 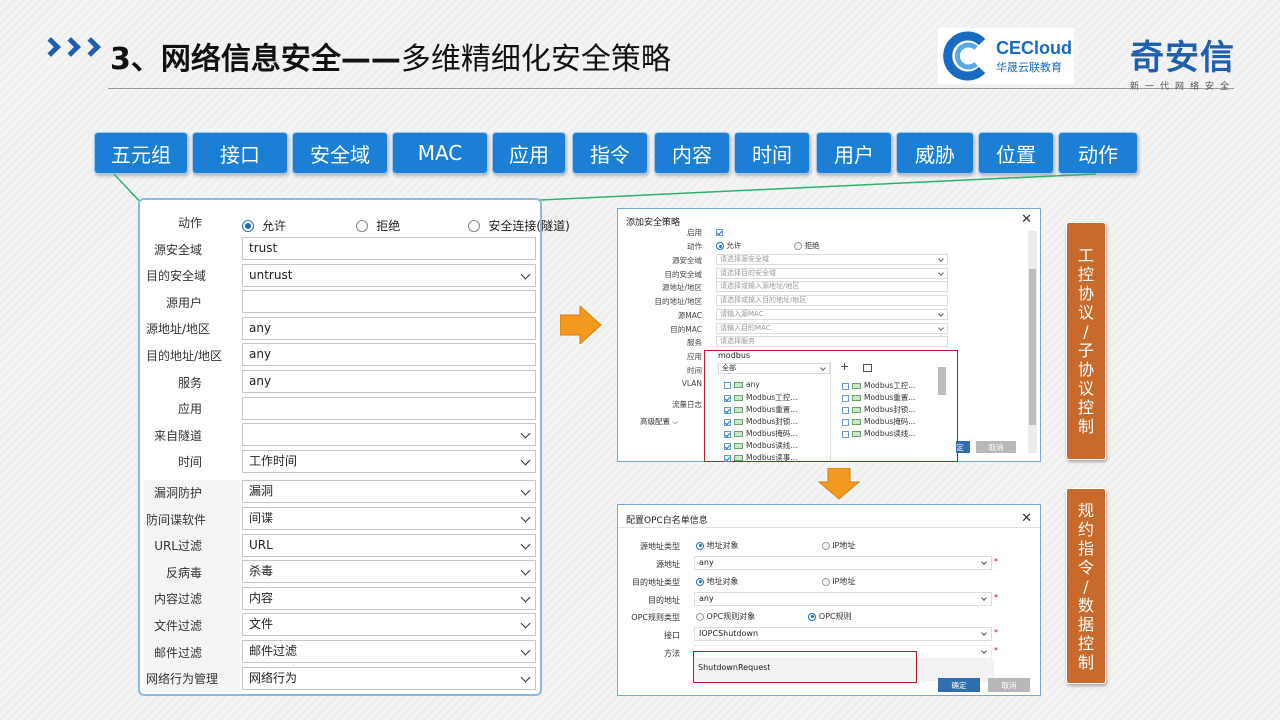 I want to click on form-row: 源用户, so click(x=341, y=302).